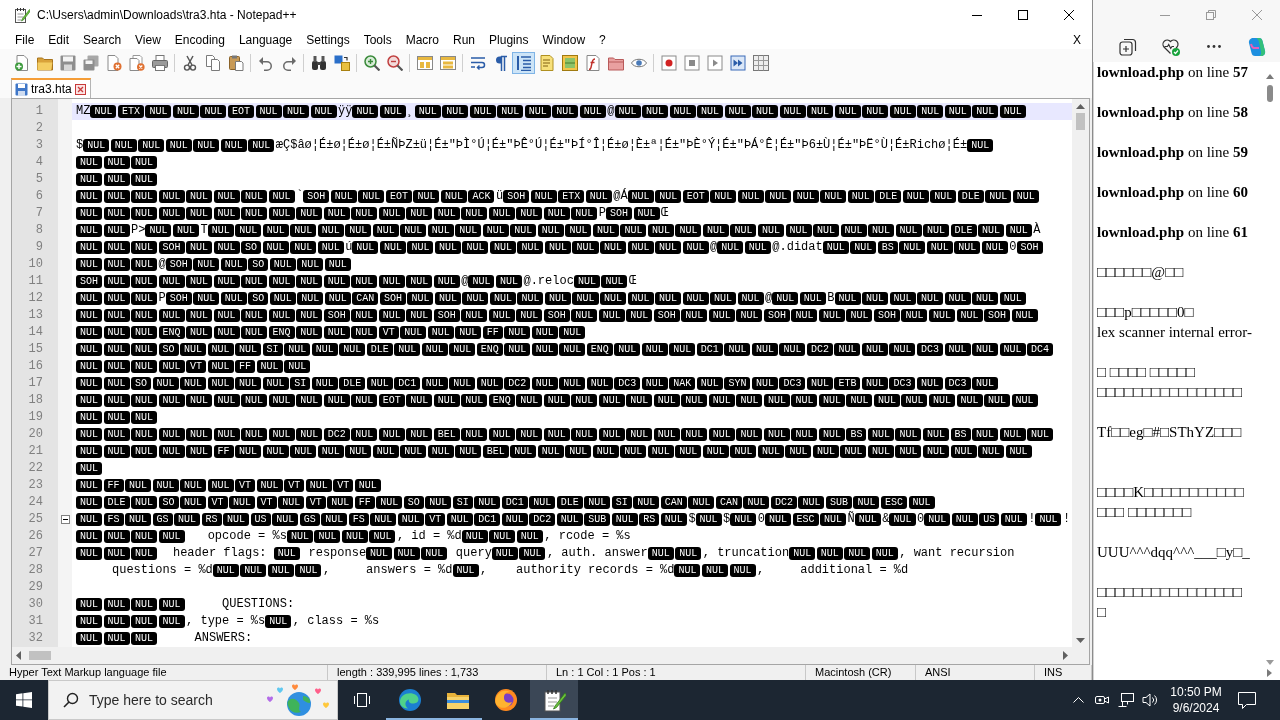  What do you see at coordinates (977, 15) in the screenshot?
I see `minimize-icon` at bounding box center [977, 15].